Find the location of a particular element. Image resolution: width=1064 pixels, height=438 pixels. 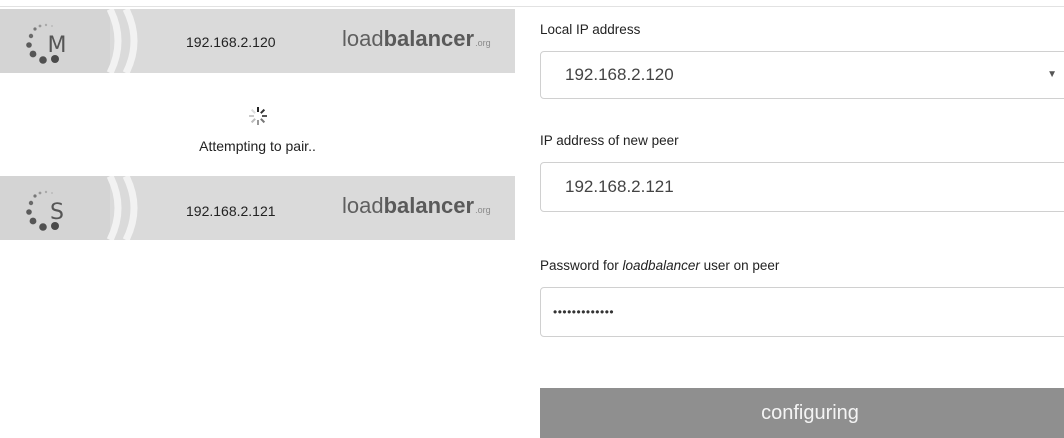

pairing-status: Attempting to pair.. is located at coordinates (257, 129).